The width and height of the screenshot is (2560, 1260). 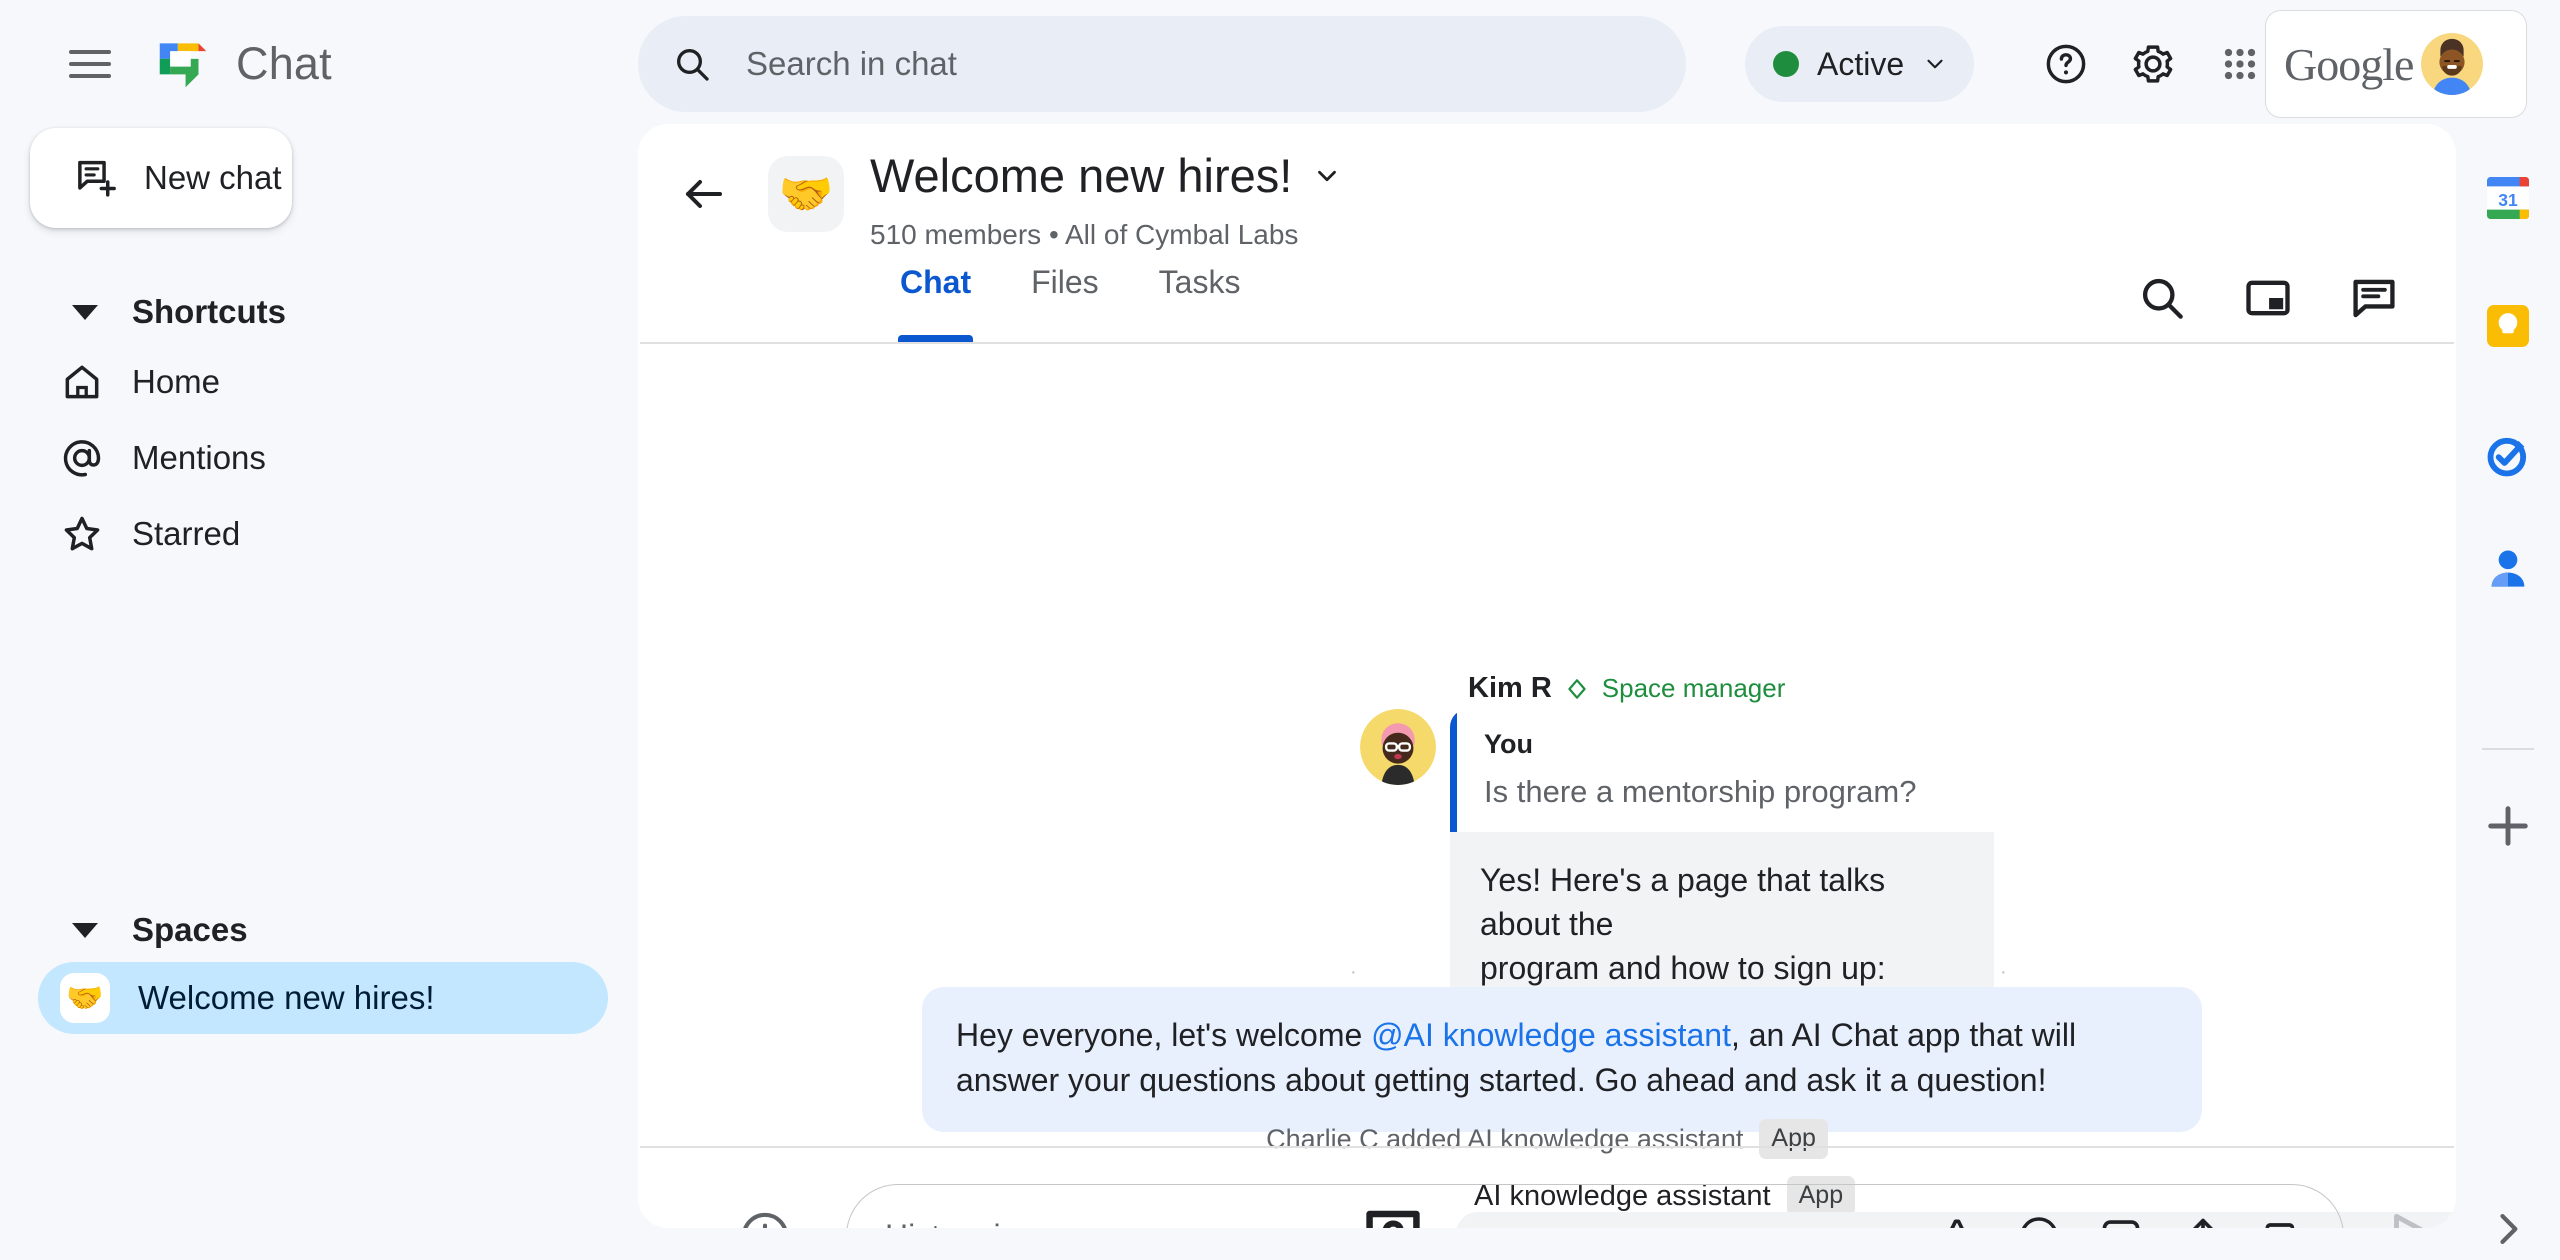 What do you see at coordinates (935, 303) in the screenshot?
I see `tab-chat: Chat` at bounding box center [935, 303].